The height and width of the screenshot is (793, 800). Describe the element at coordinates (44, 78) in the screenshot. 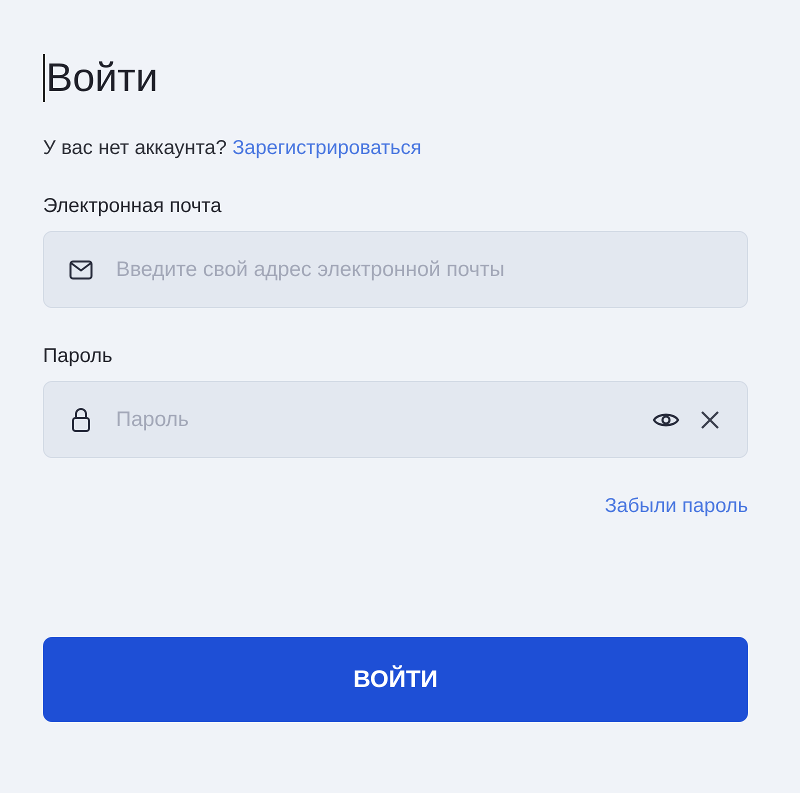

I see `text-cursor` at that location.